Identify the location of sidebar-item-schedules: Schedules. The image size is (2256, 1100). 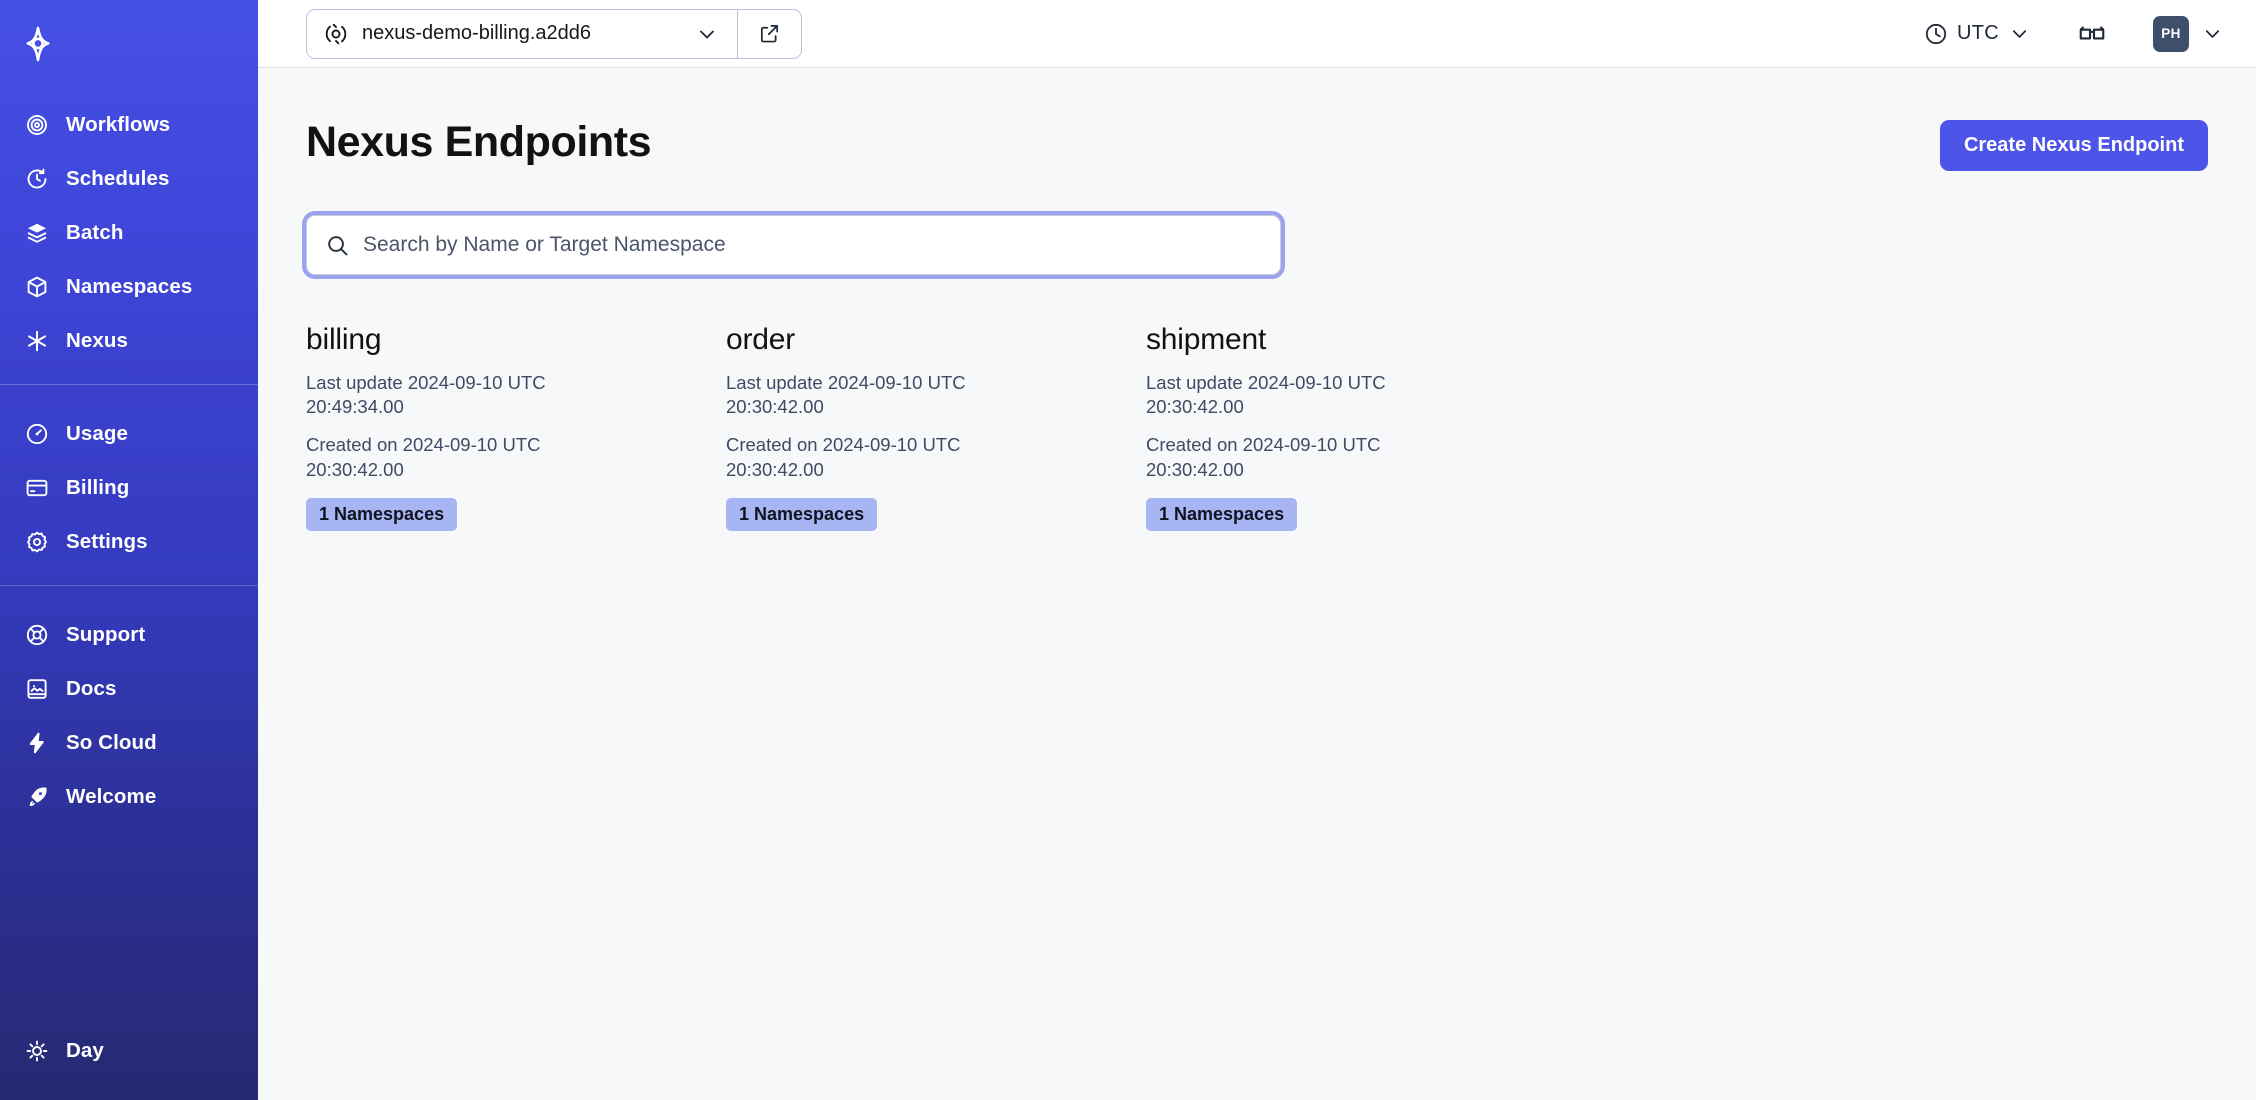
(129, 179).